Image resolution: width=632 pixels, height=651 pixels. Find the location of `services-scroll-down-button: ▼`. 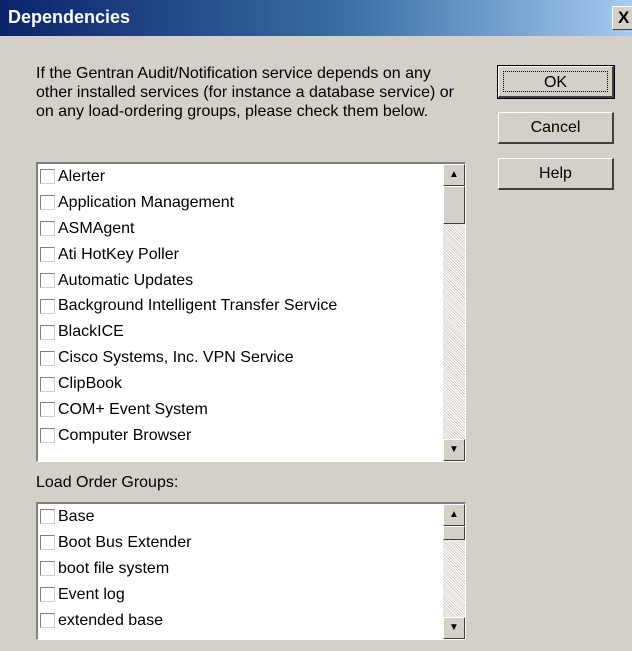

services-scroll-down-button: ▼ is located at coordinates (454, 450).